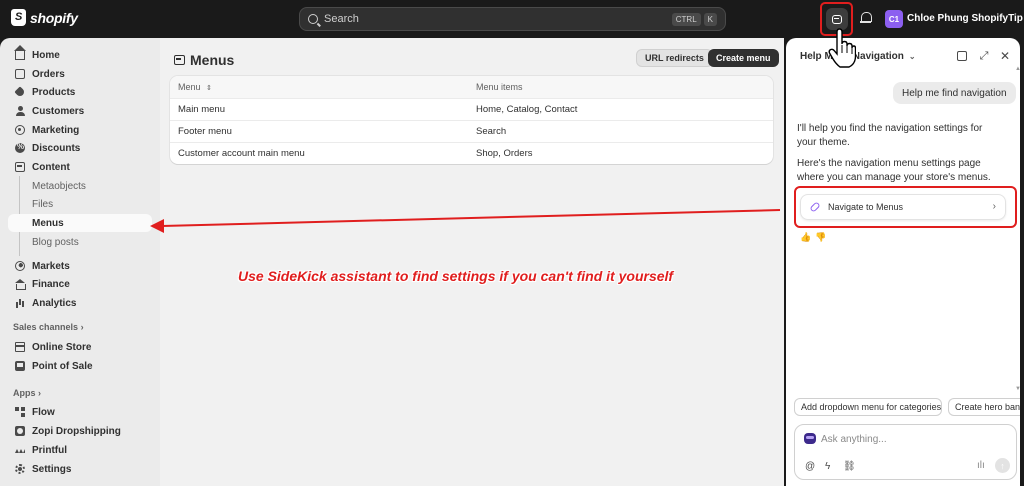 The image size is (1024, 486). What do you see at coordinates (313, 19) in the screenshot?
I see `search-icon` at bounding box center [313, 19].